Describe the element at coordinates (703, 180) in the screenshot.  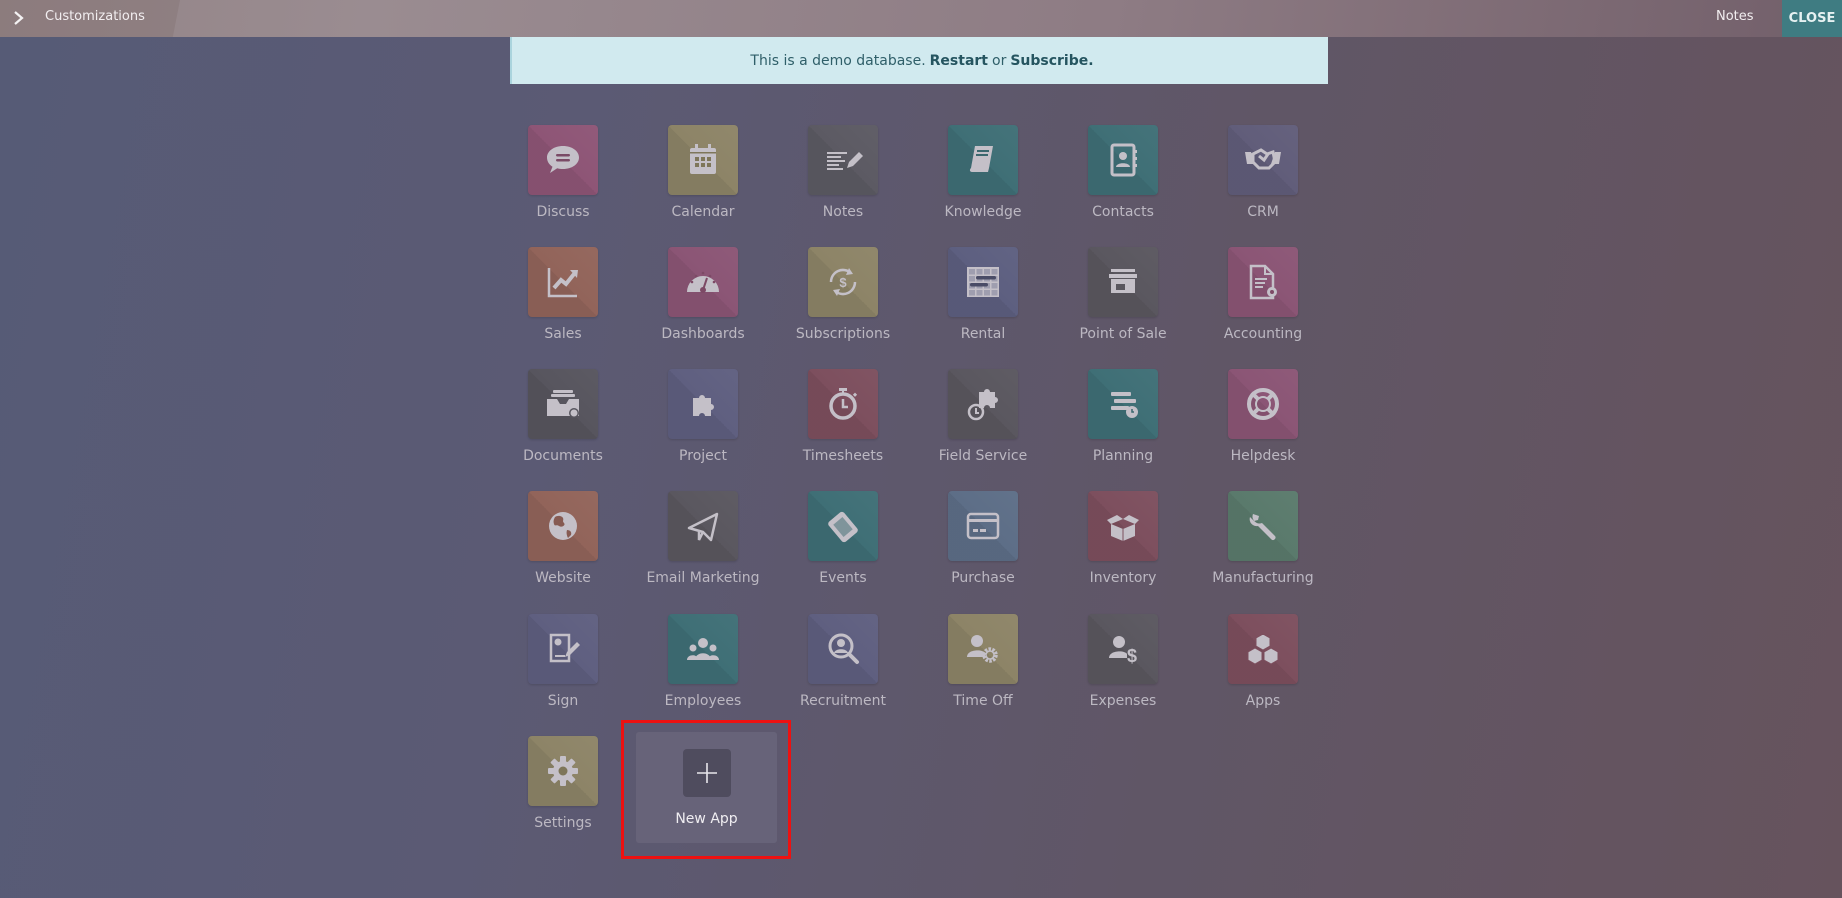
I see `app-calendar: Calendar` at that location.